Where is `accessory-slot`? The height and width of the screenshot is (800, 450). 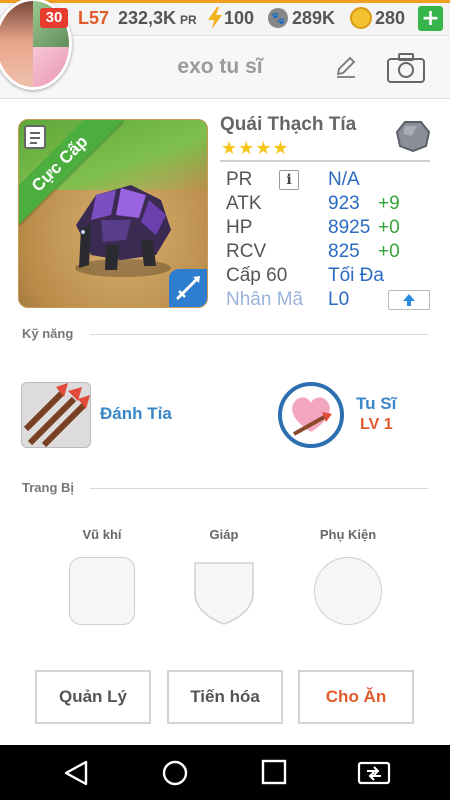
accessory-slot is located at coordinates (348, 591).